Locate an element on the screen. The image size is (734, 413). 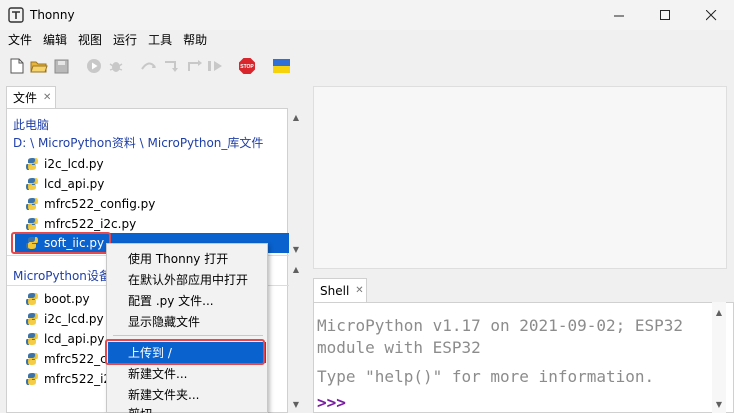
new-file-button is located at coordinates (17, 66).